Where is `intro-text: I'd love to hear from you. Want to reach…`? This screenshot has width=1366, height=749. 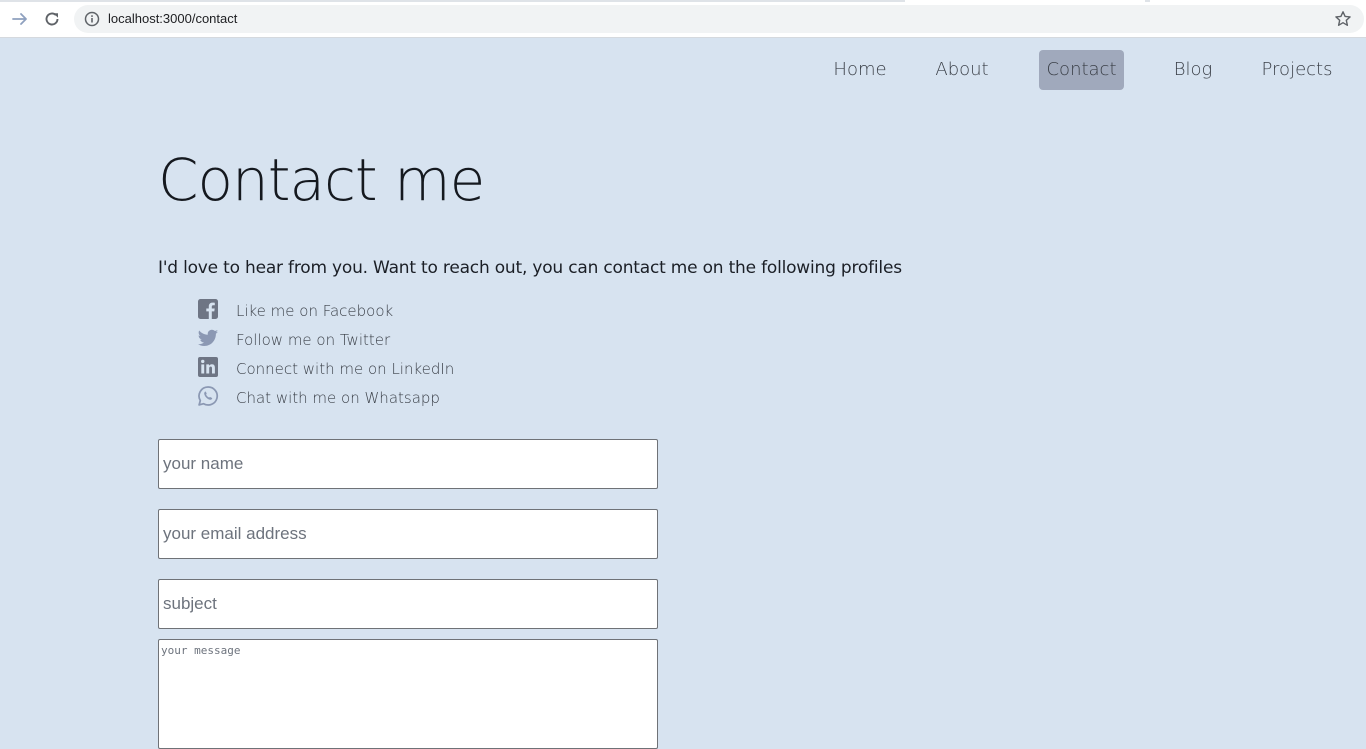
intro-text: I'd love to hear from you. Want to reach… is located at coordinates (530, 268).